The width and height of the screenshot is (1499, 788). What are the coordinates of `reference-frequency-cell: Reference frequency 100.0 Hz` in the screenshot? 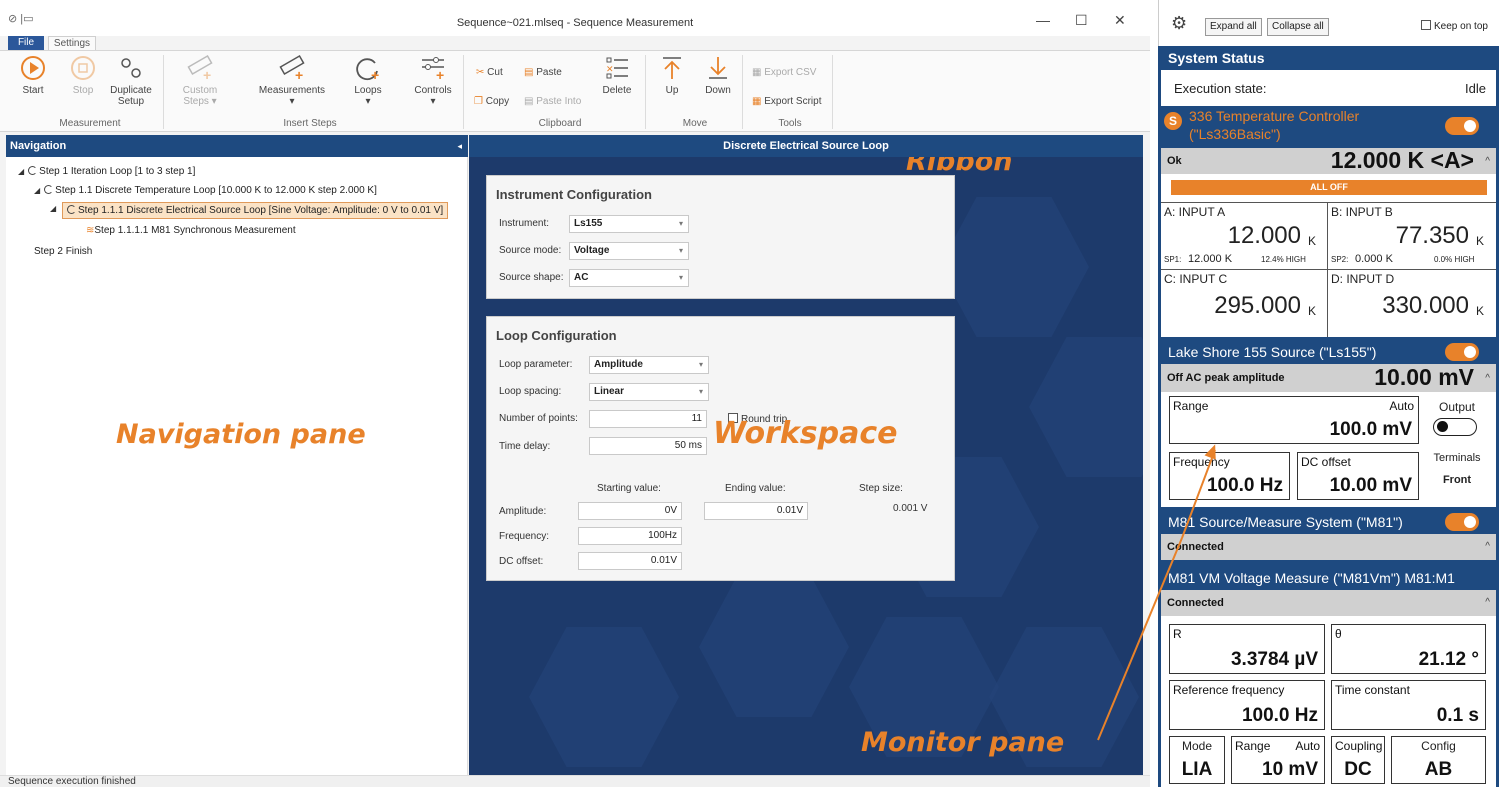 It's located at (1247, 705).